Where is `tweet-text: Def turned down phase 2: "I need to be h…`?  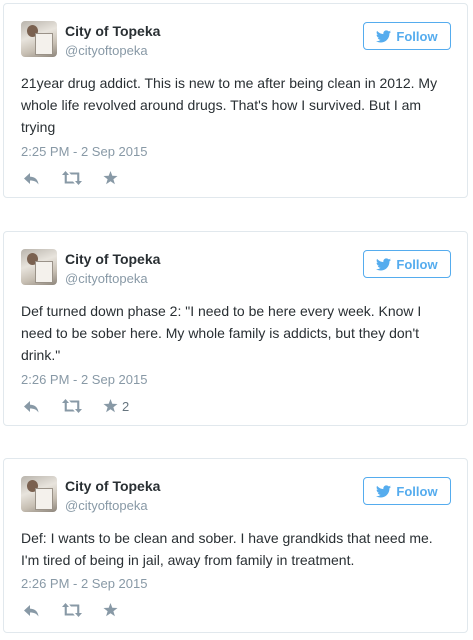 tweet-text: Def turned down phase 2: "I need to be h… is located at coordinates (221, 333).